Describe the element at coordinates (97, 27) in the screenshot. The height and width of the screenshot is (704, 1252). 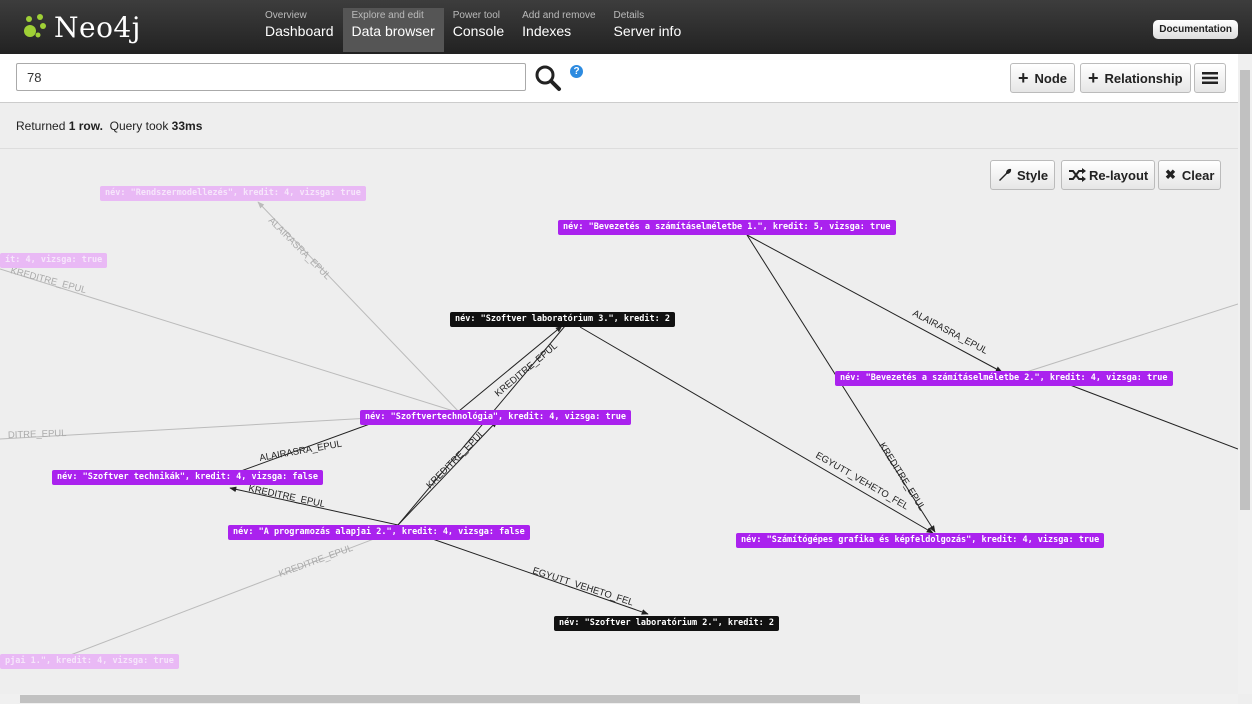
I see `brand-name: Neo4j` at that location.